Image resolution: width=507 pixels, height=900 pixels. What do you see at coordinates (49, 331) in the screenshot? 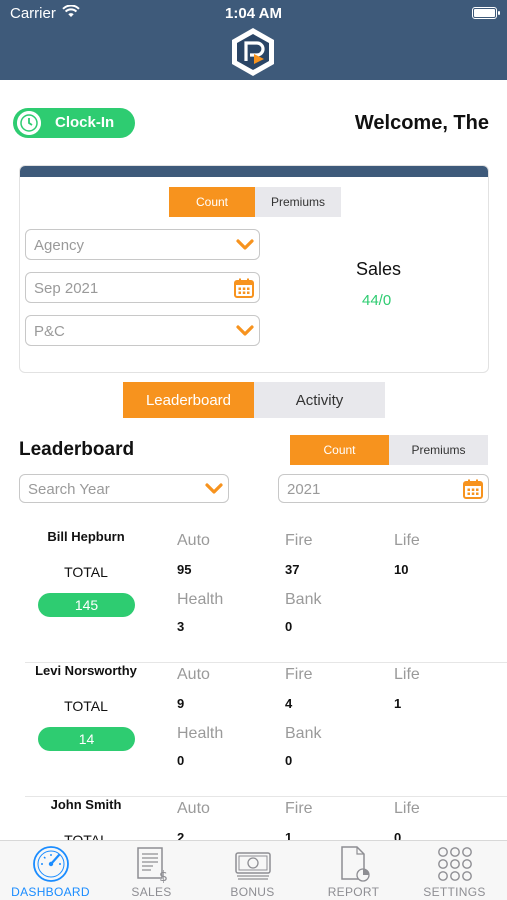
I see `line-value: P&C` at bounding box center [49, 331].